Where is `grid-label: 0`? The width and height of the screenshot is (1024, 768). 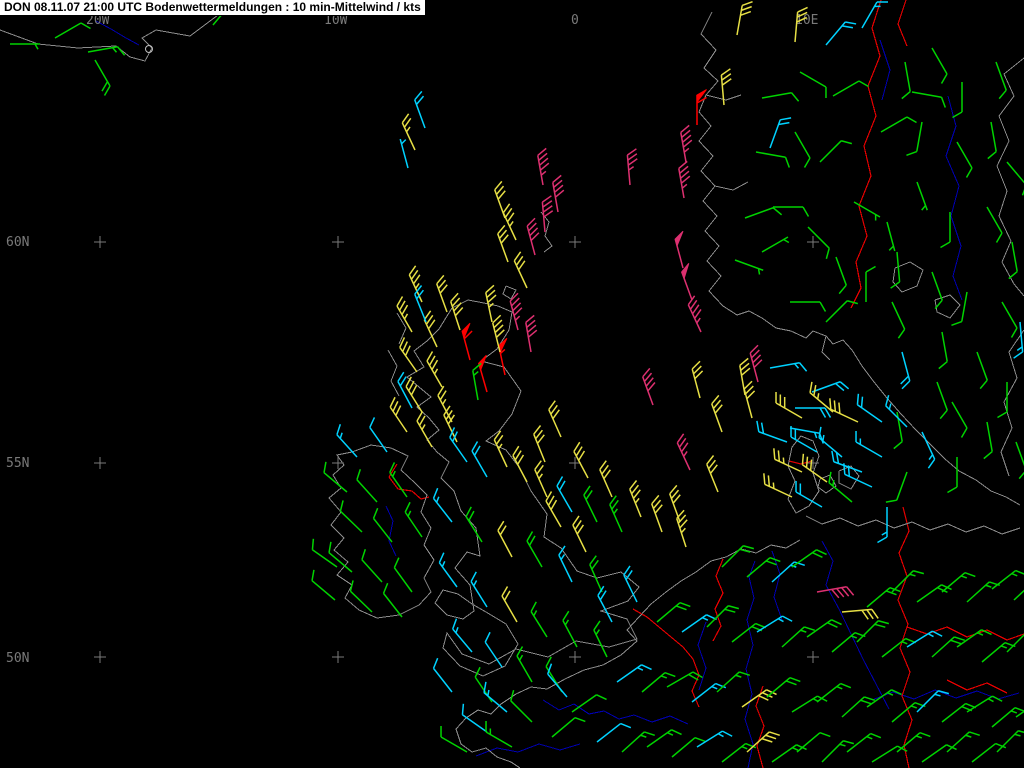
grid-label: 0 is located at coordinates (575, 20).